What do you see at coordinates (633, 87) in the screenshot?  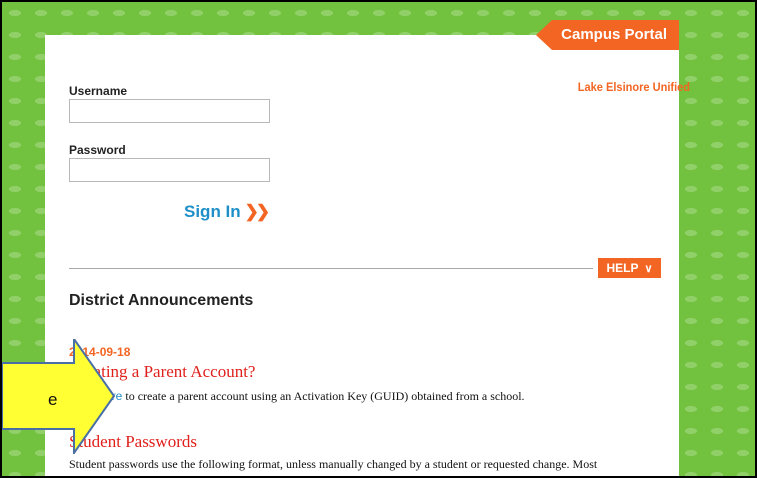 I see `district-name: Lake Elsinore Unified` at bounding box center [633, 87].